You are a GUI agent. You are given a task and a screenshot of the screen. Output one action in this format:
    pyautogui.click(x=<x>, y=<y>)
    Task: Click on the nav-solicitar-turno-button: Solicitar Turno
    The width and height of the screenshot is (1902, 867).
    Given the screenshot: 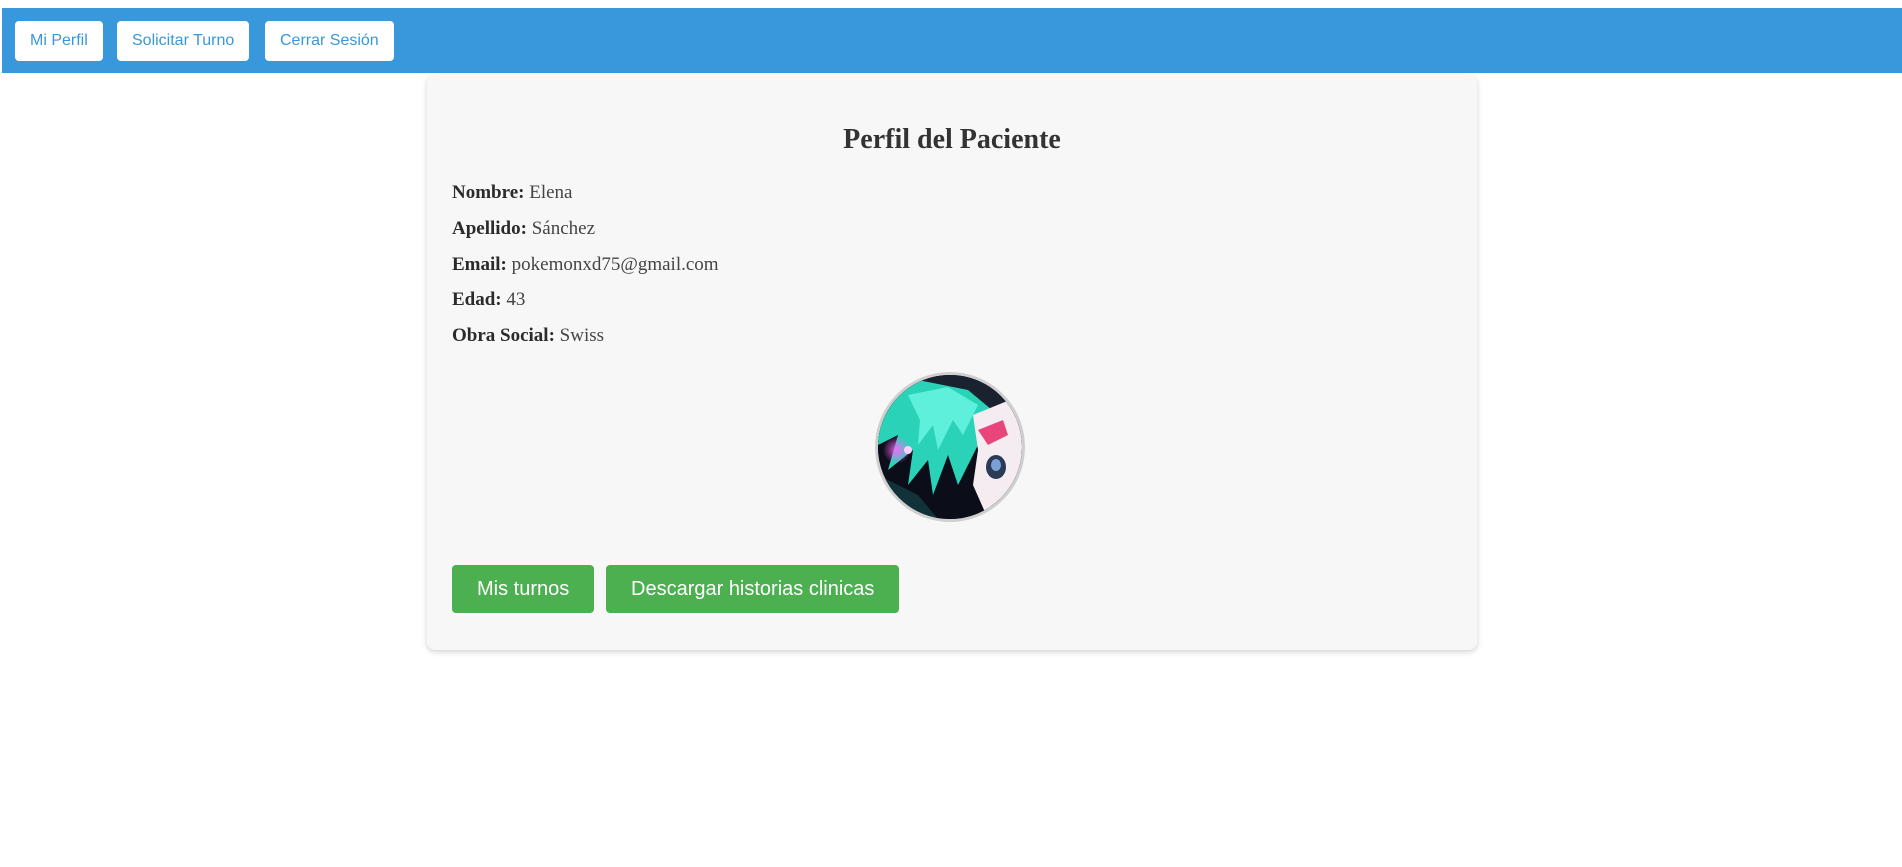 What is the action you would take?
    pyautogui.click(x=183, y=41)
    